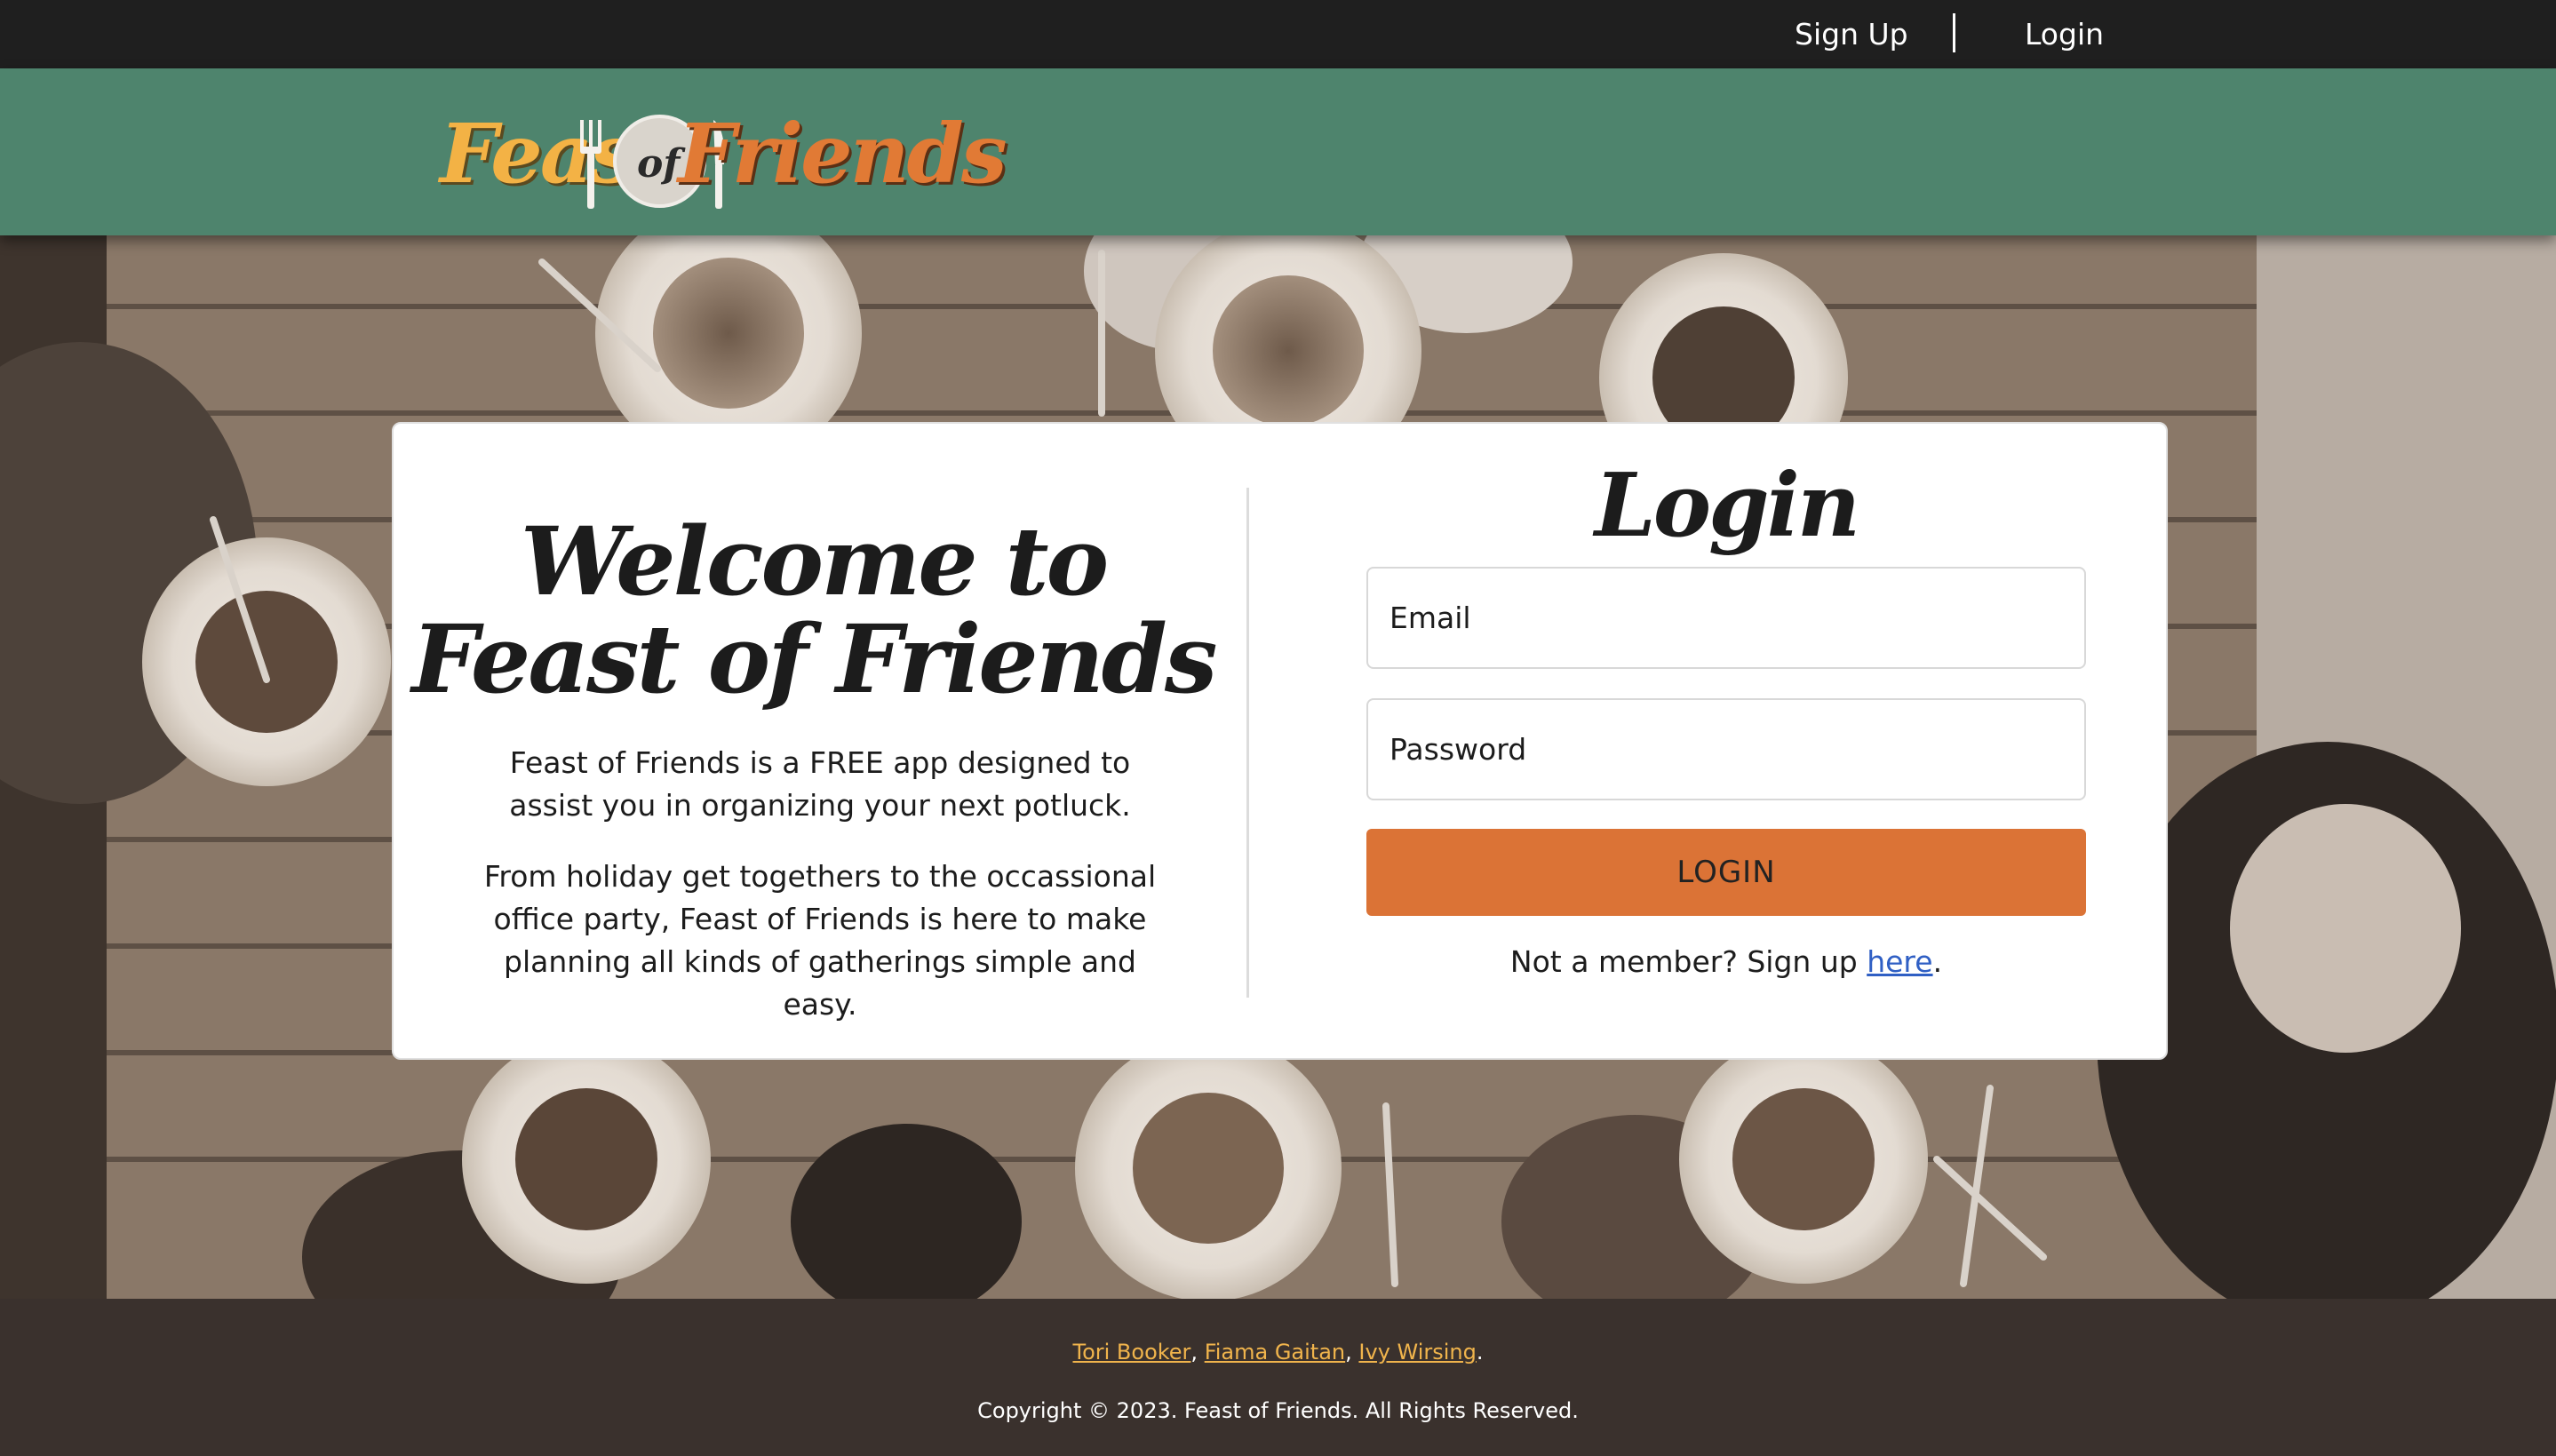  Describe the element at coordinates (1726, 872) in the screenshot. I see `login-button: LOGIN` at that location.